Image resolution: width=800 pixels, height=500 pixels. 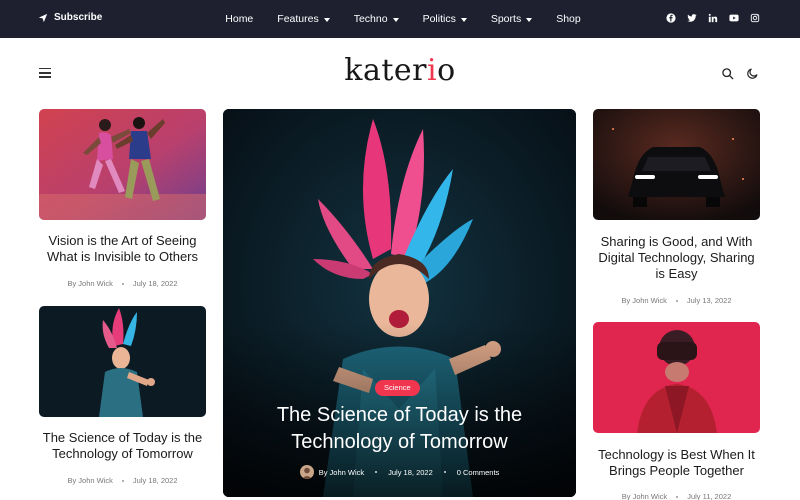 What do you see at coordinates (755, 18) in the screenshot?
I see `instagram-icon` at bounding box center [755, 18].